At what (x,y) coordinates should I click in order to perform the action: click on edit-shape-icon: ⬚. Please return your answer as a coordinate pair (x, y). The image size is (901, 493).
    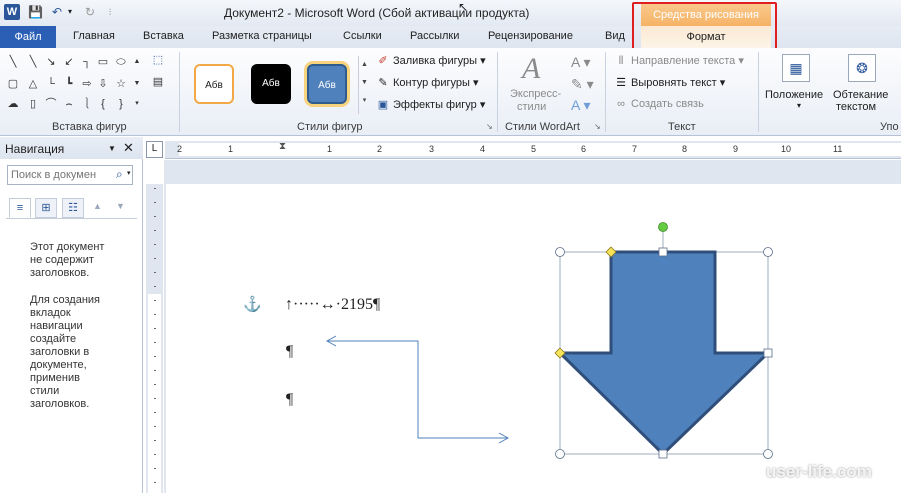
    Looking at the image, I should click on (158, 60).